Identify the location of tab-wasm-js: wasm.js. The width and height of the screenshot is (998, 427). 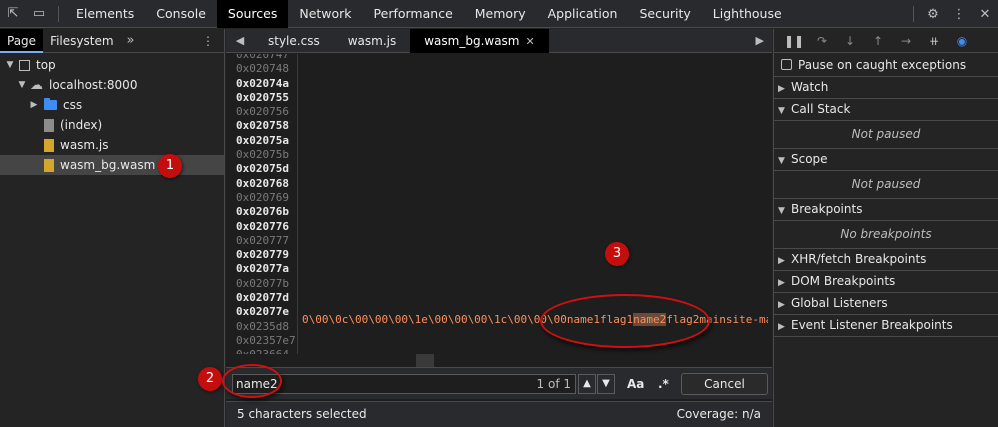
(372, 41).